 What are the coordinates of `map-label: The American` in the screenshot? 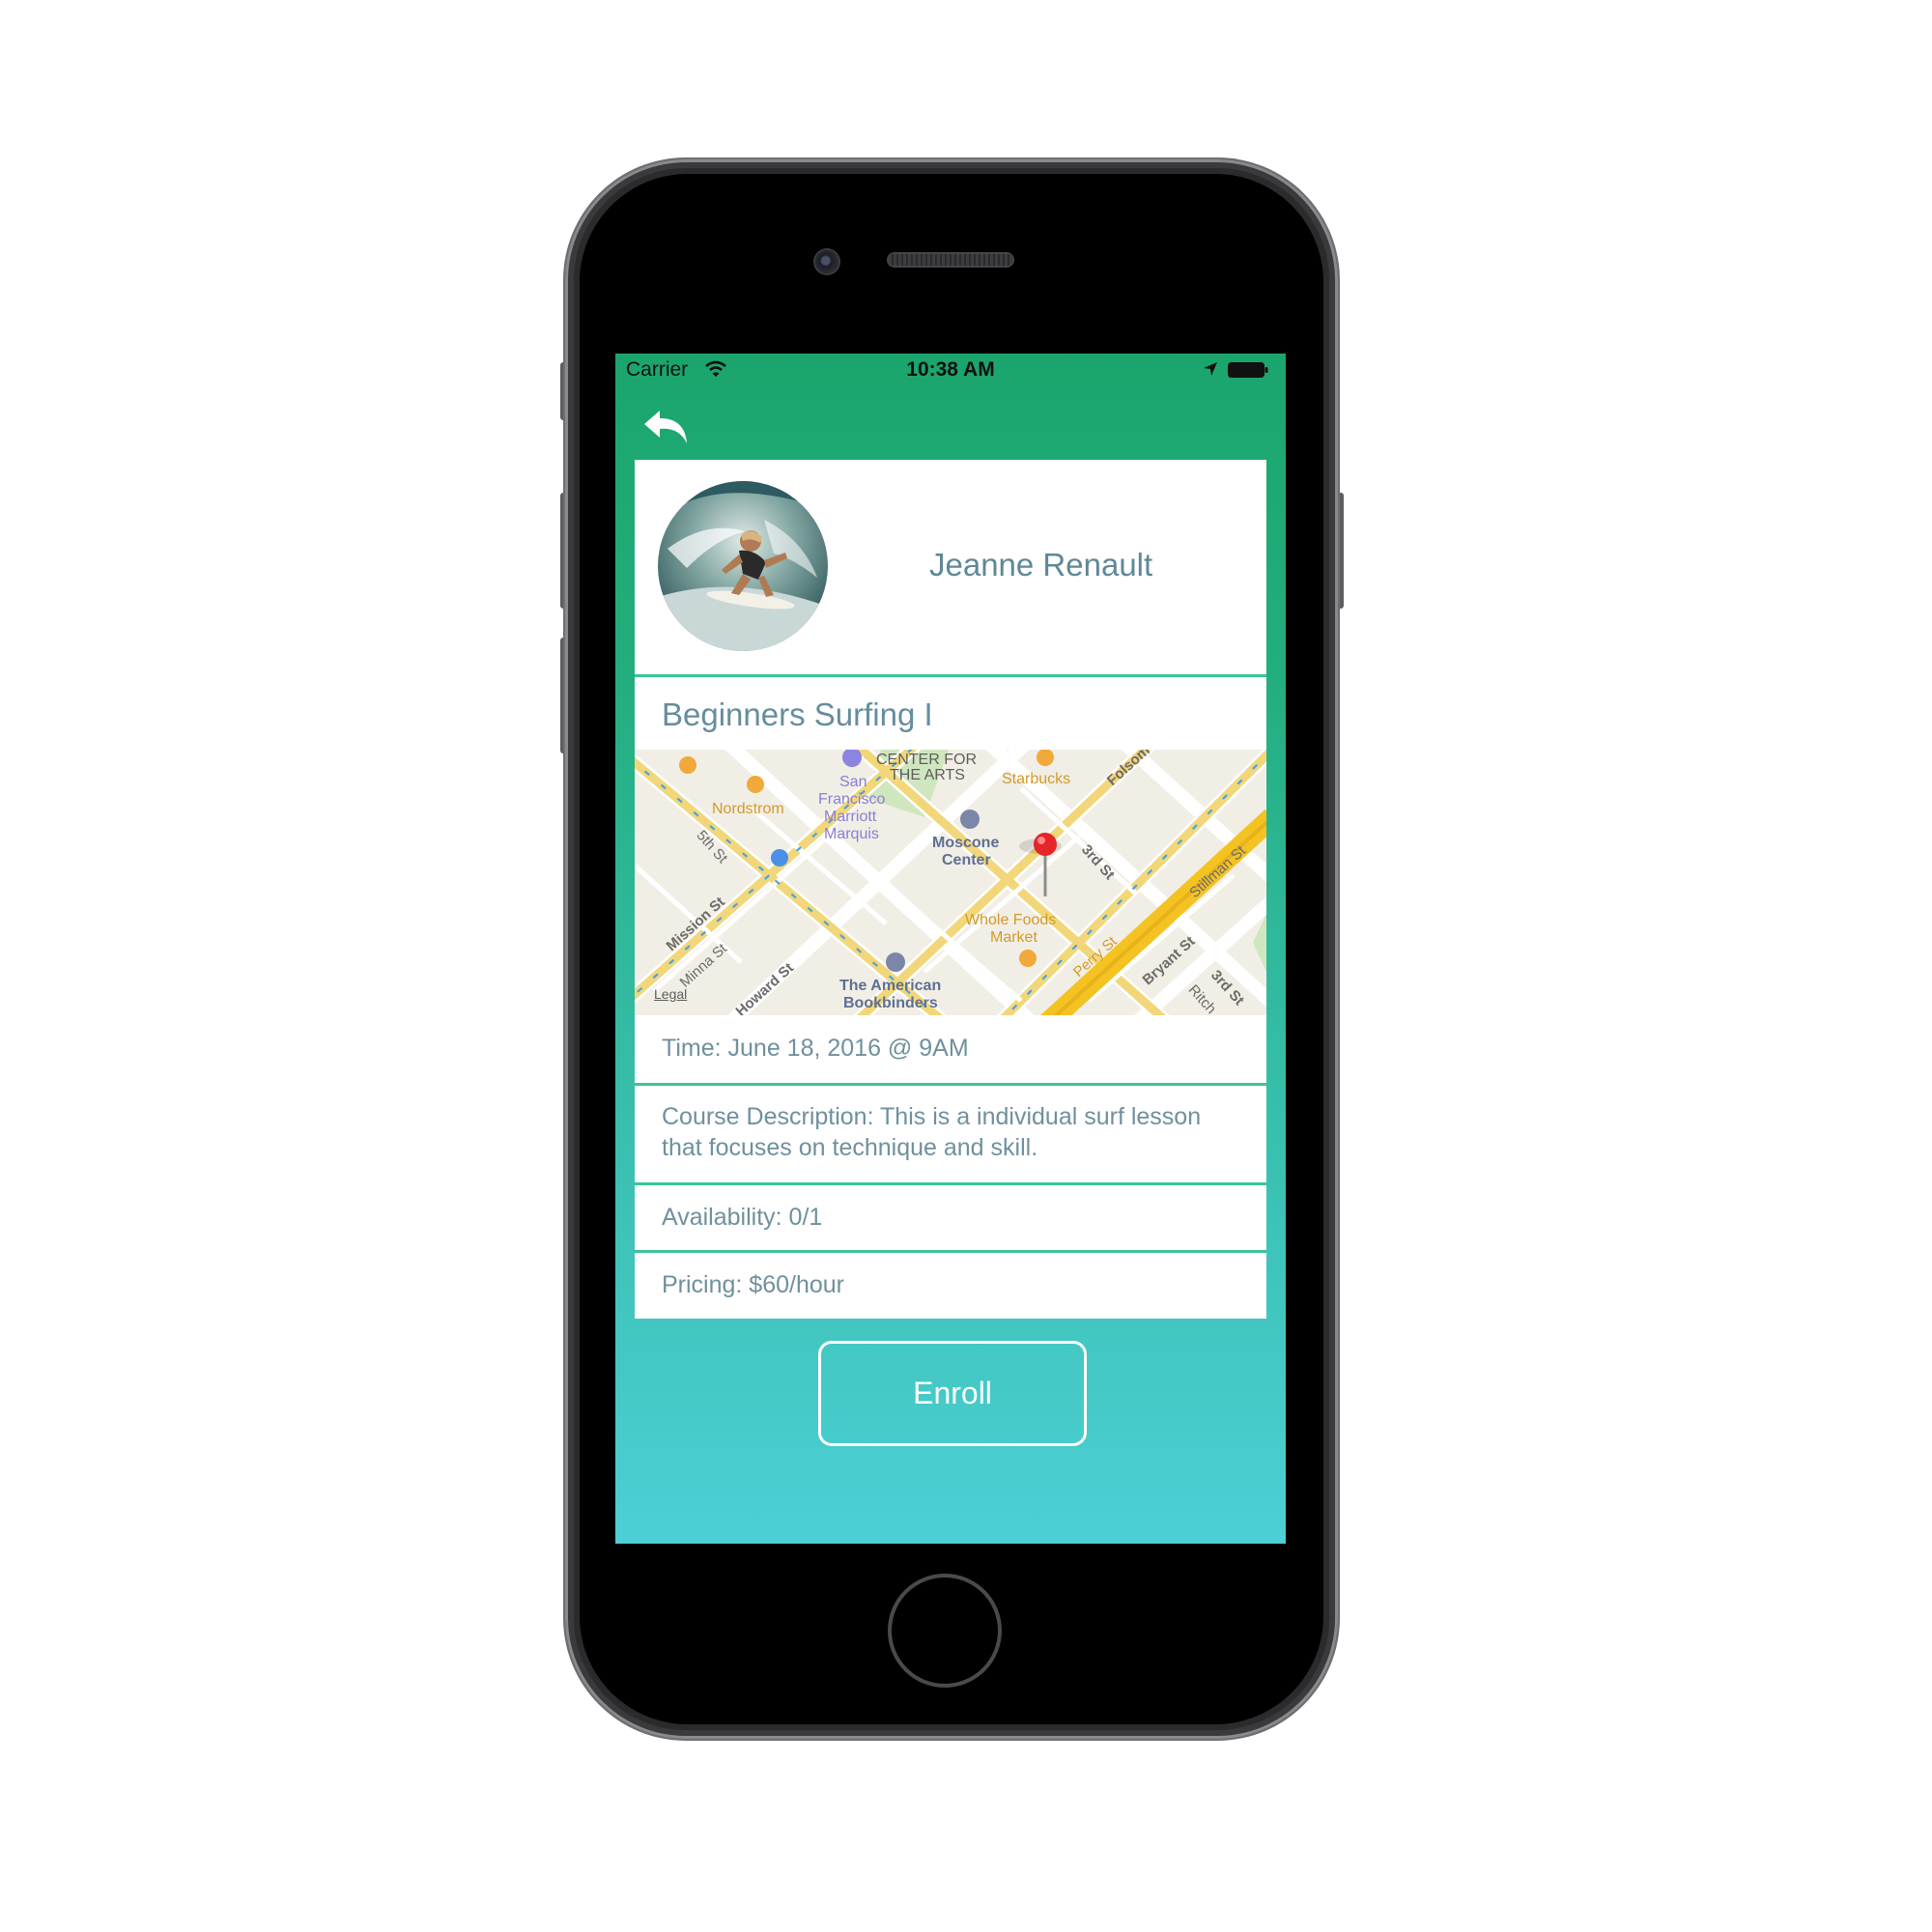 It's located at (890, 986).